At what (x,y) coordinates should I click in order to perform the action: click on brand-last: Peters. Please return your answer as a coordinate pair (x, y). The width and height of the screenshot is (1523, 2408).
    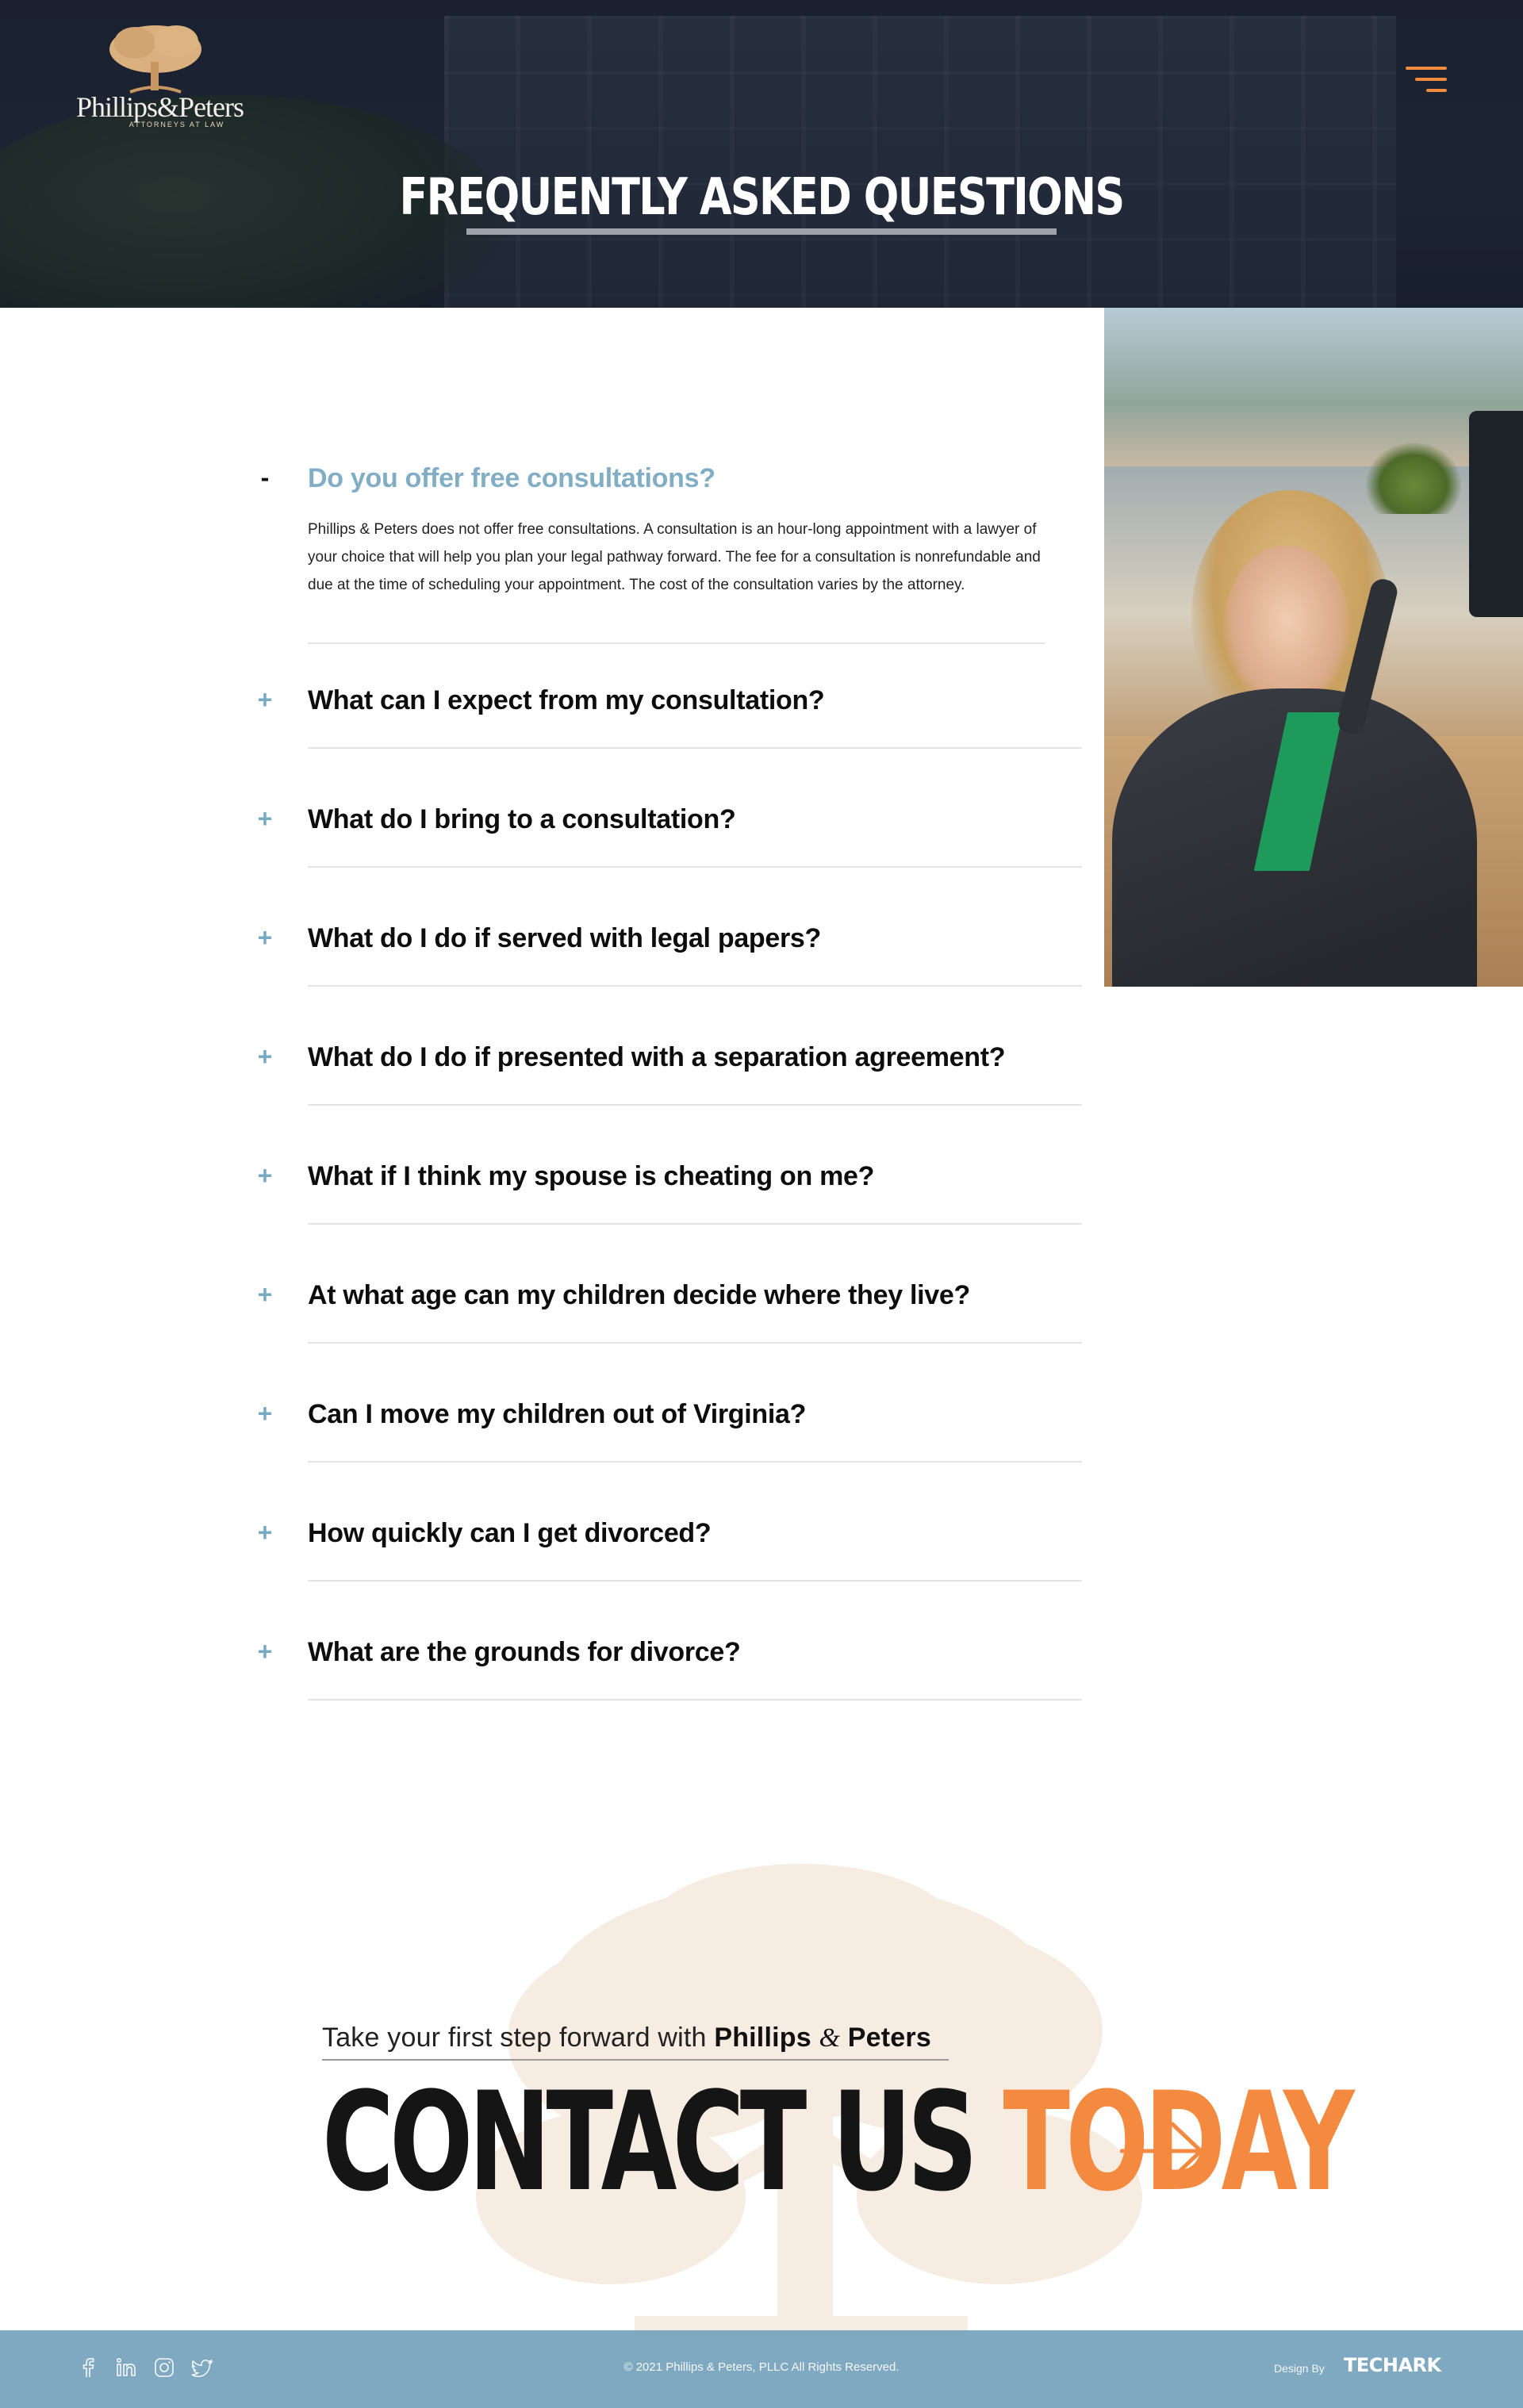
    Looking at the image, I should click on (889, 2038).